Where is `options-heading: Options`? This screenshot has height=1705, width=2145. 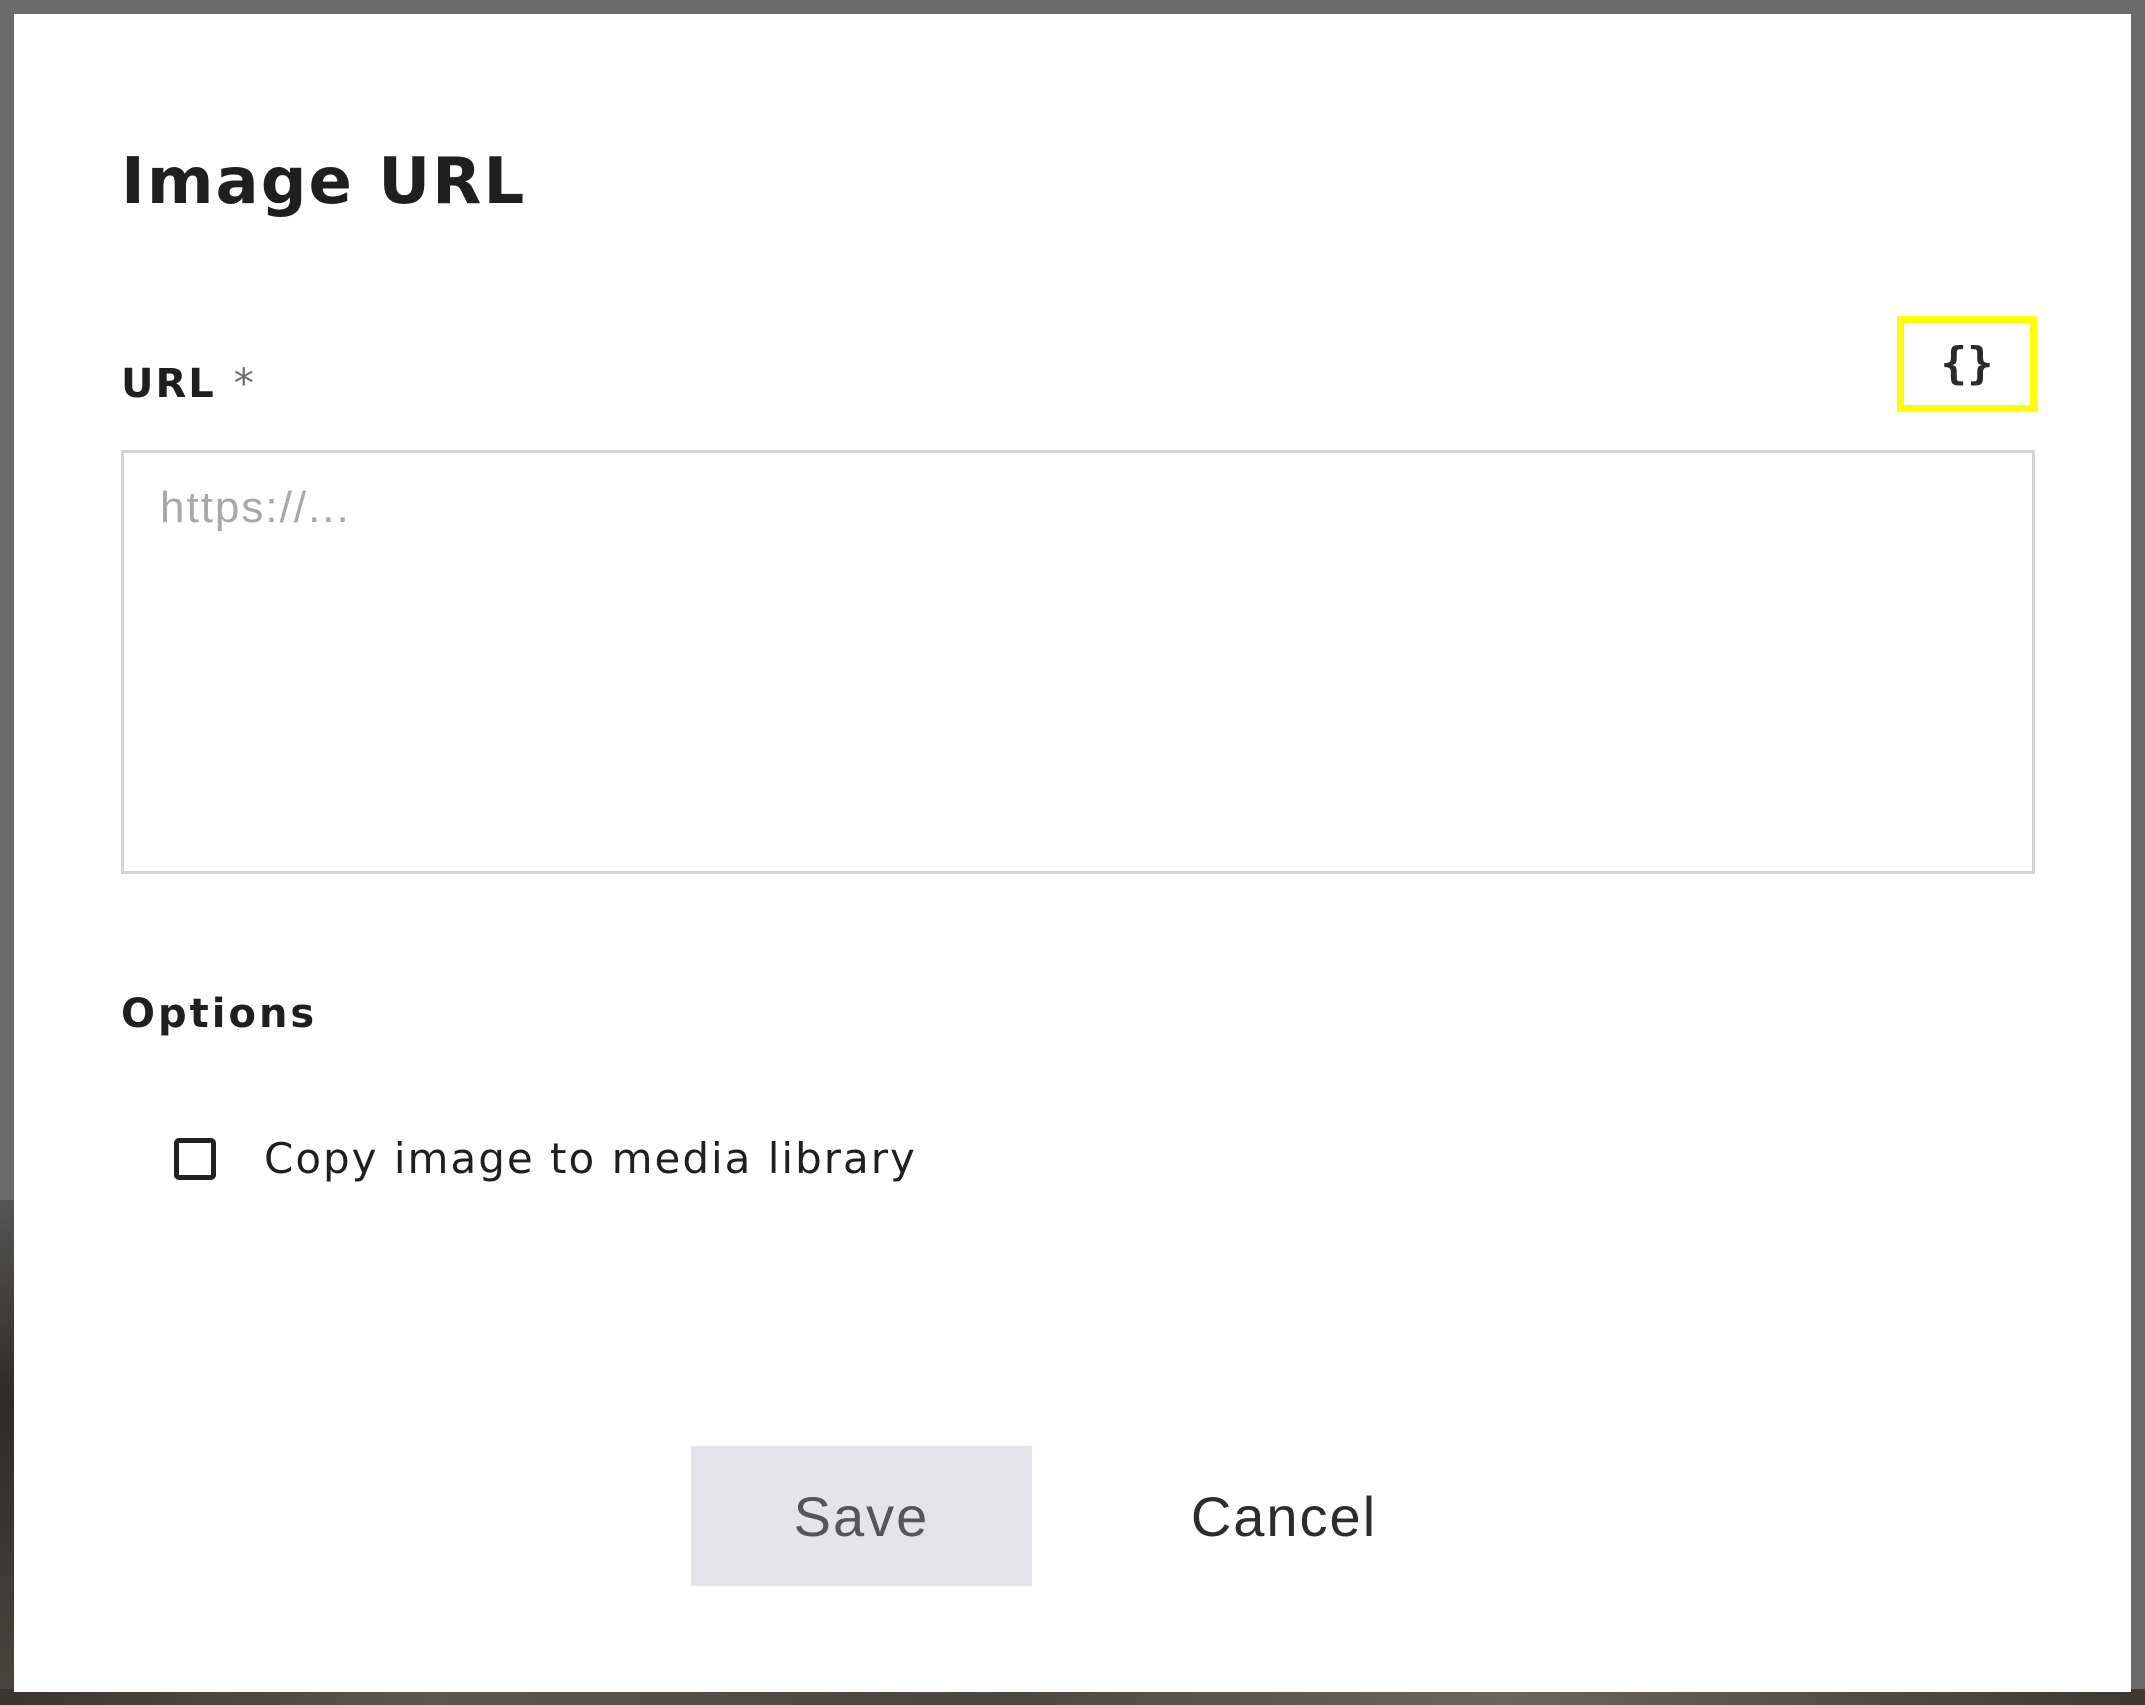
options-heading: Options is located at coordinates (219, 1014).